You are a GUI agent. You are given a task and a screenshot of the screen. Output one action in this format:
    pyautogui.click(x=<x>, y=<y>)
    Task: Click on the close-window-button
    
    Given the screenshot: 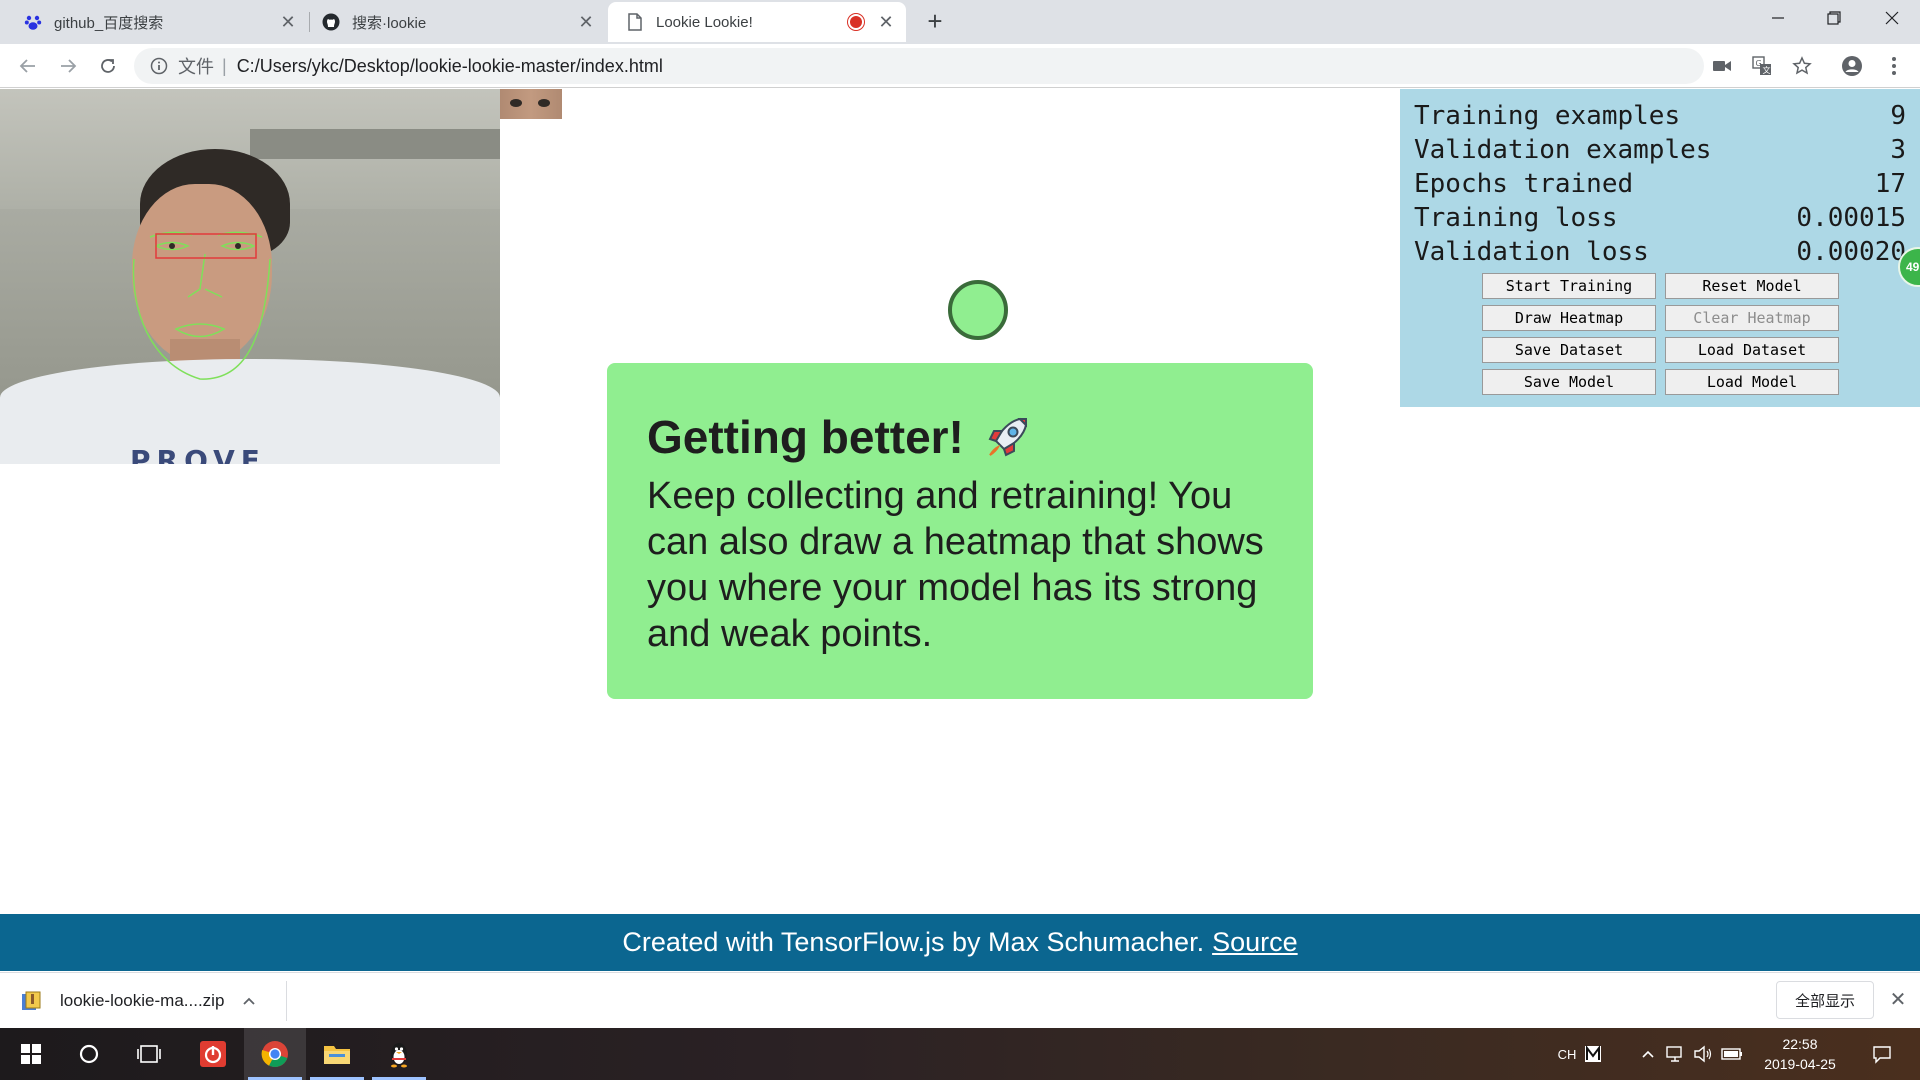 What is the action you would take?
    pyautogui.click(x=1892, y=18)
    